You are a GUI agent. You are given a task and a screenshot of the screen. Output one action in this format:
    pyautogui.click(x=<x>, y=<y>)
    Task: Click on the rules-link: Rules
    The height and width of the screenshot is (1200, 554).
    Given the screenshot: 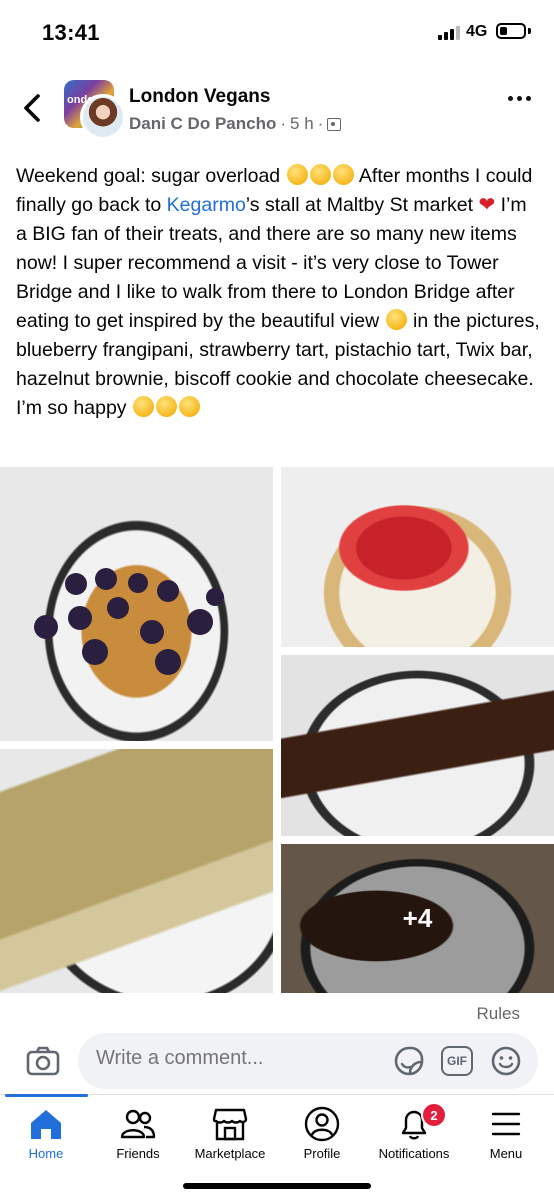 What is the action you would take?
    pyautogui.click(x=498, y=1014)
    